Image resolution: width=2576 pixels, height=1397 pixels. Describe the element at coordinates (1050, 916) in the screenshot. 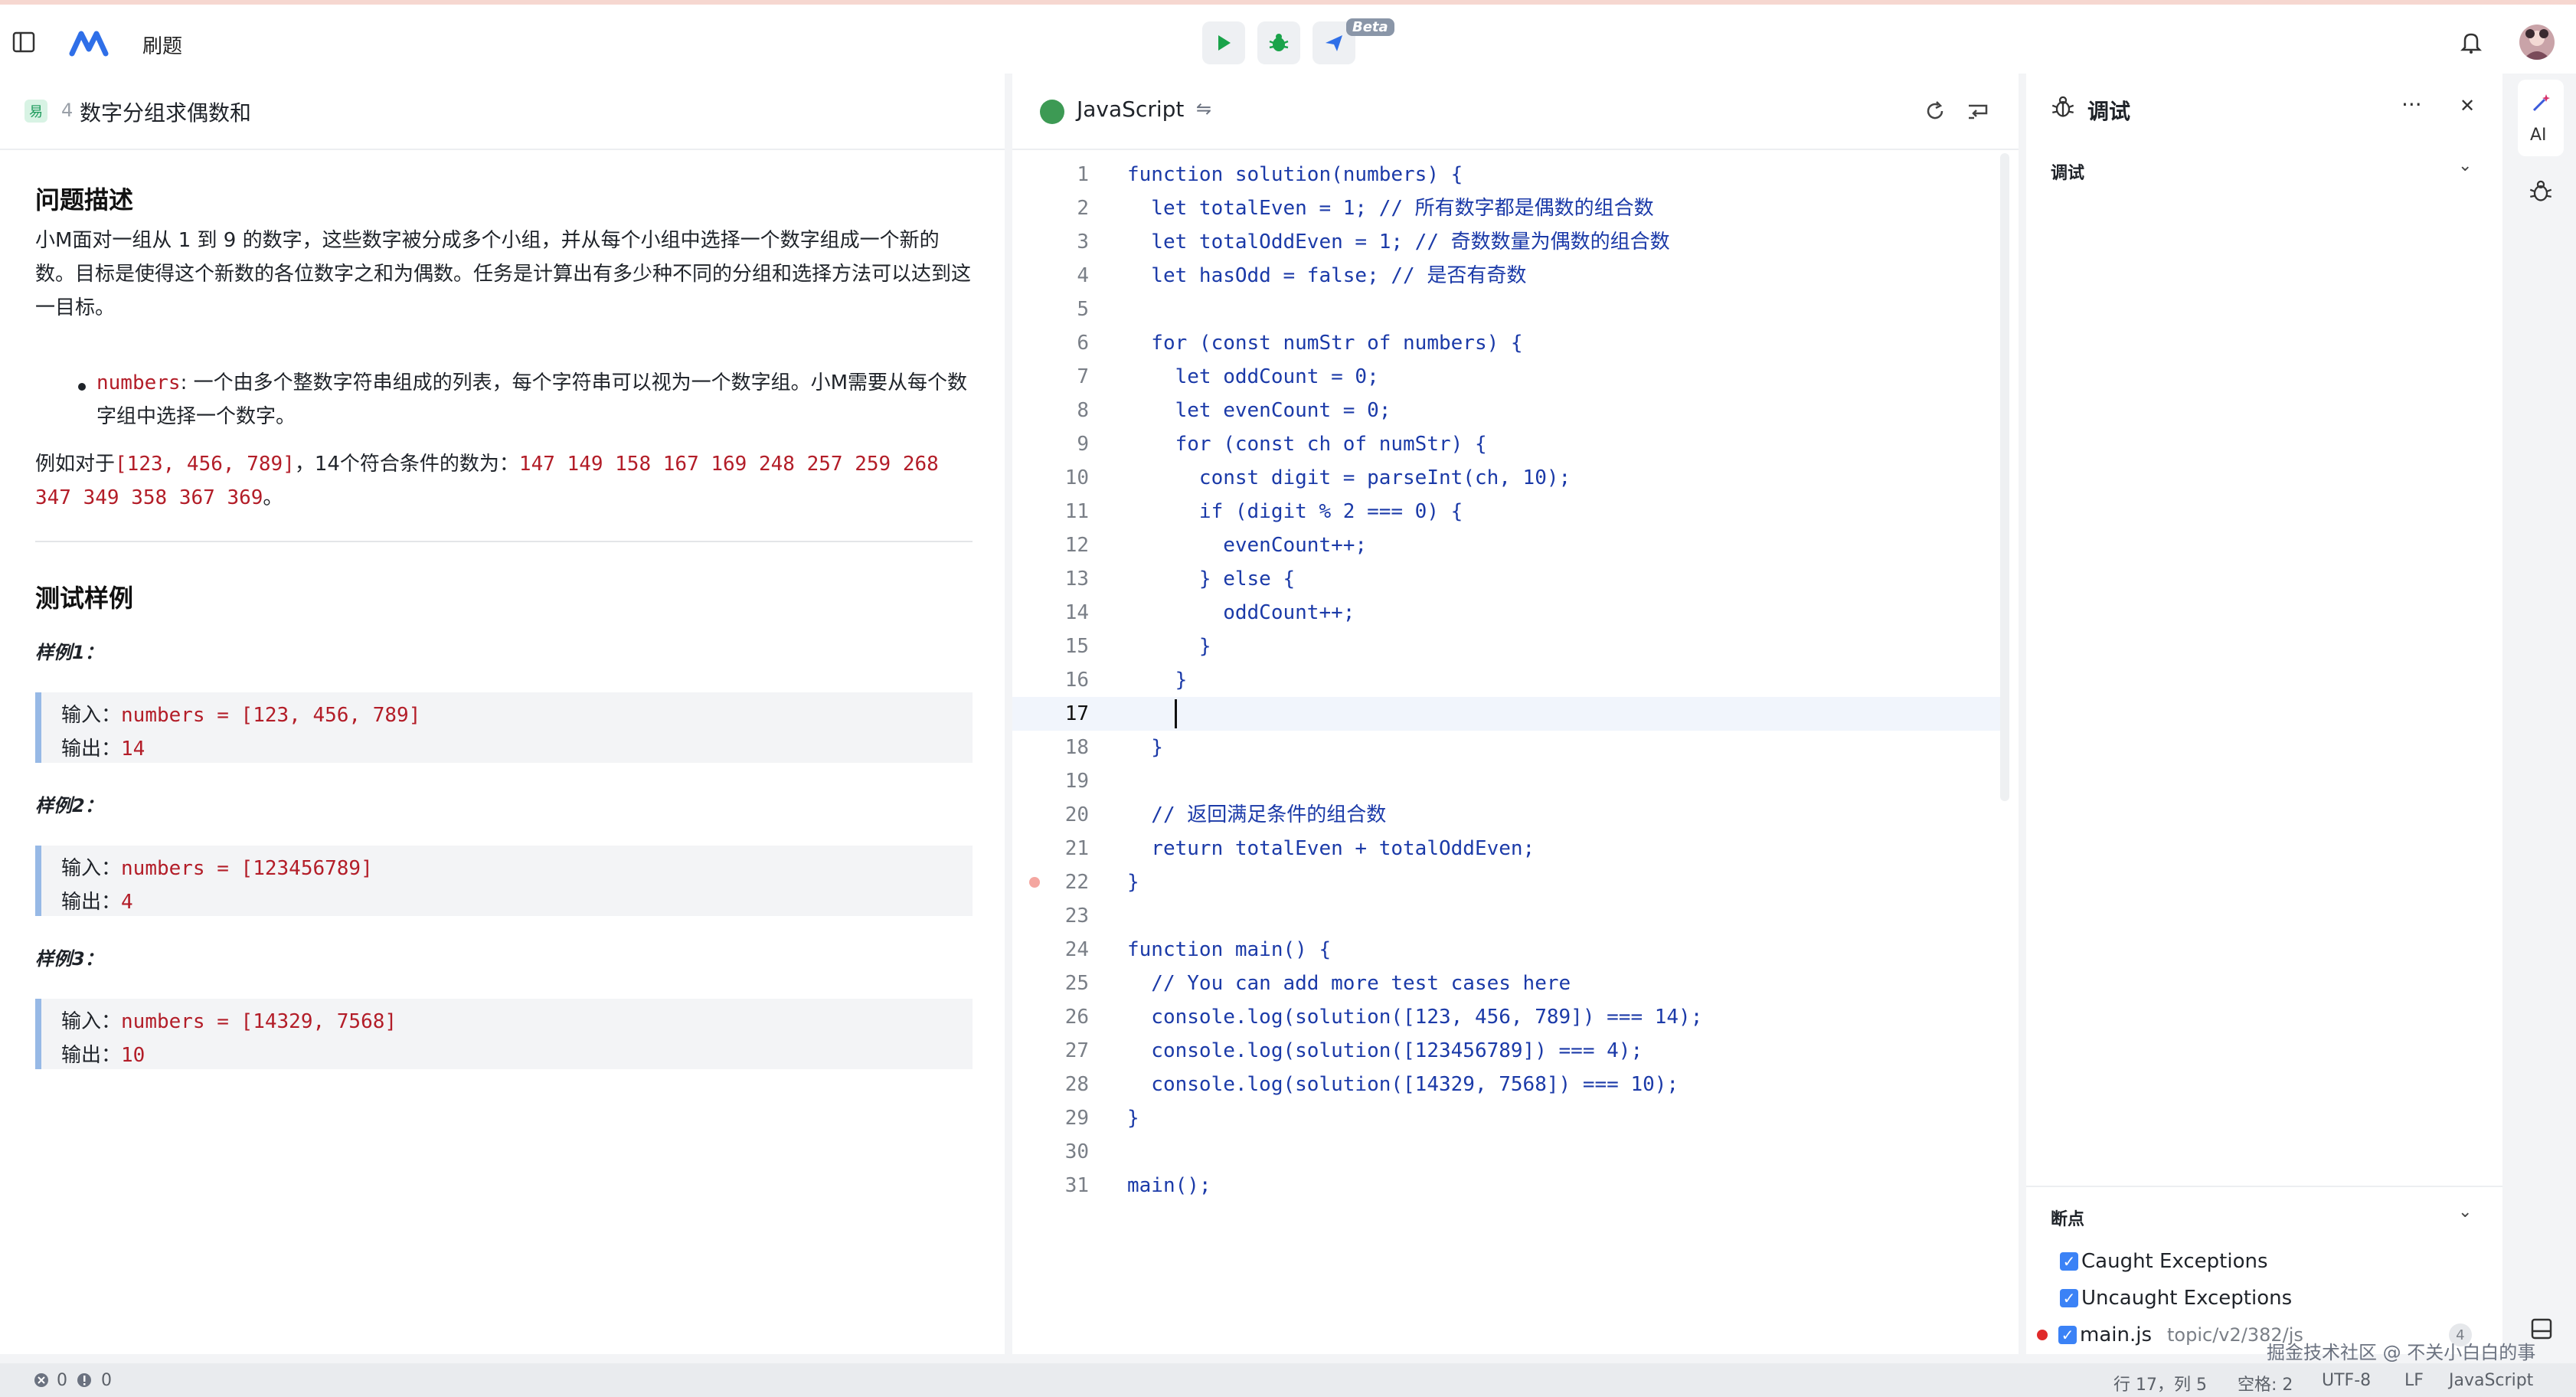

I see `line-number: 23` at that location.